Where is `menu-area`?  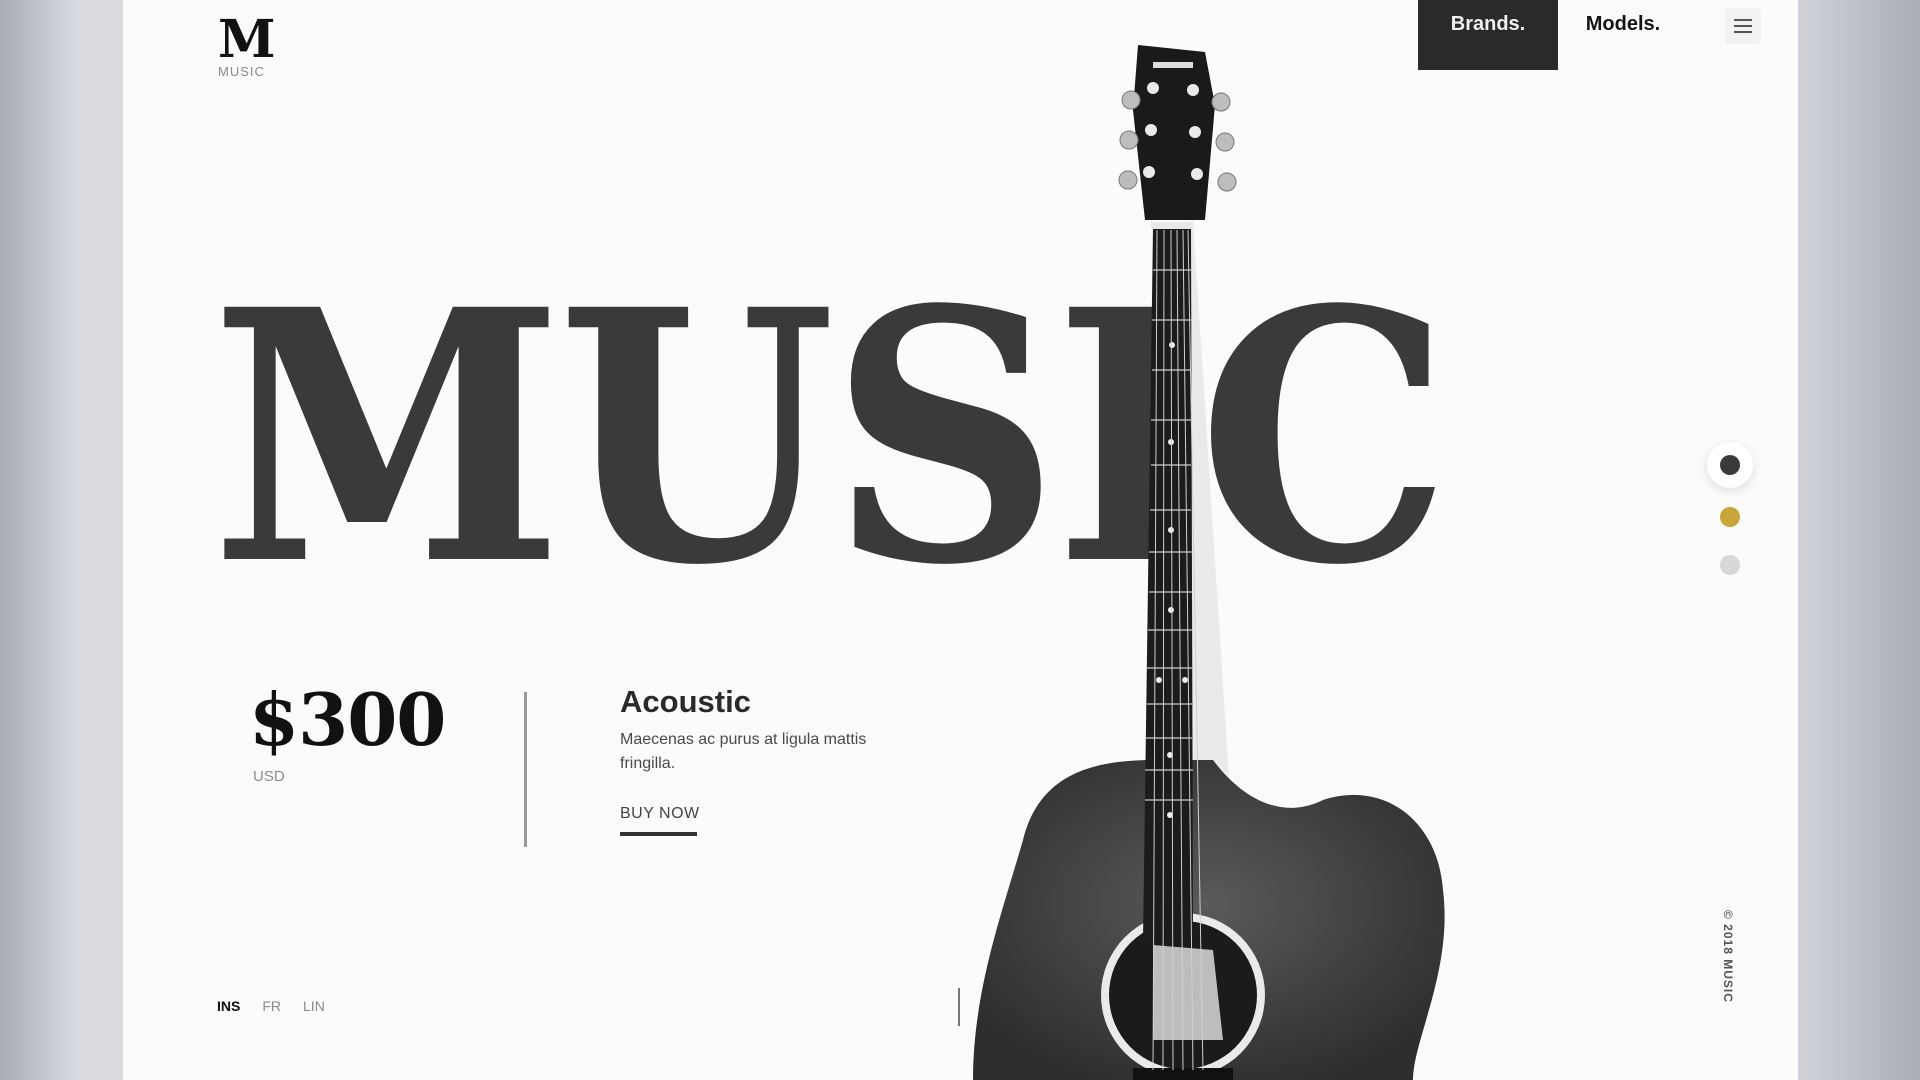
menu-area is located at coordinates (1743, 35).